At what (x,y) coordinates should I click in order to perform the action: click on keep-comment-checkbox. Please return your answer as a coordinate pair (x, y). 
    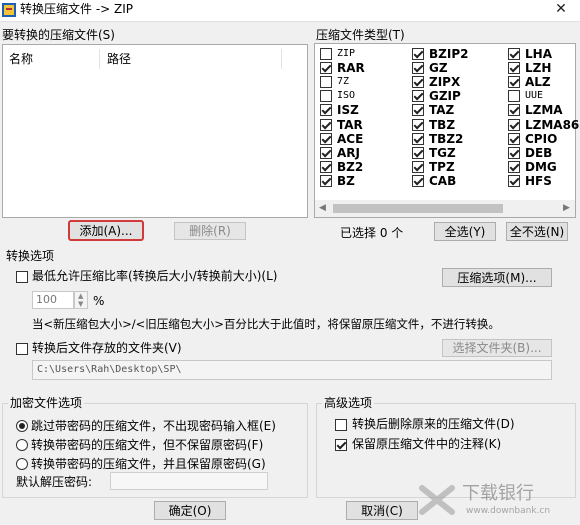
    Looking at the image, I should click on (341, 444).